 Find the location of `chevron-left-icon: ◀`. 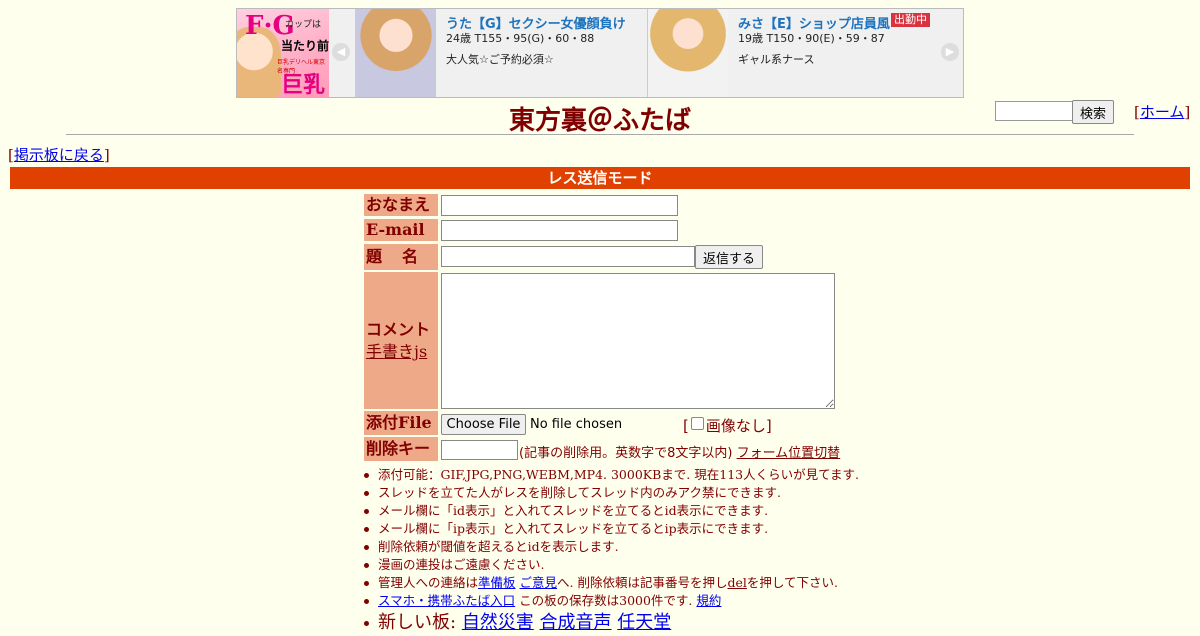

chevron-left-icon: ◀ is located at coordinates (341, 52).